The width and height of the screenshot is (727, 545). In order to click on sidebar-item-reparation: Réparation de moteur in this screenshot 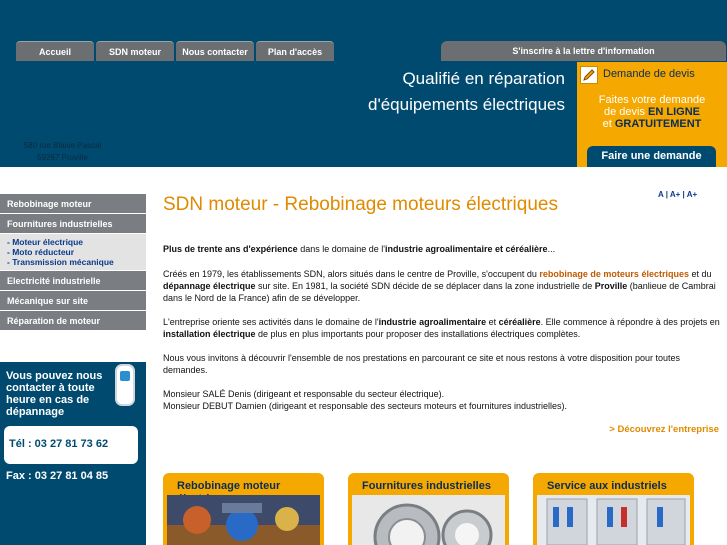, I will do `click(73, 321)`.